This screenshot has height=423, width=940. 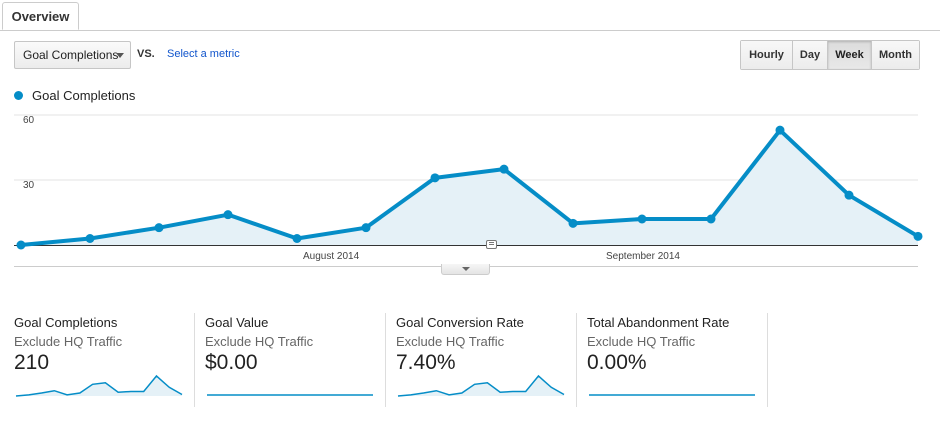 I want to click on scorecard-title: Goal Completions, so click(x=66, y=322).